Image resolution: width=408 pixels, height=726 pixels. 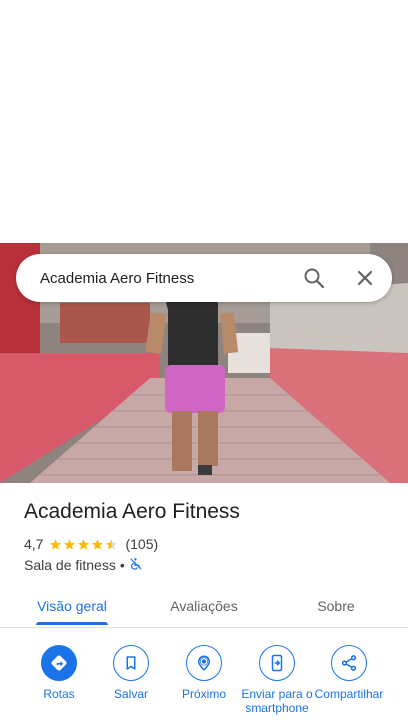 I want to click on send-to-phone-button: Enviar para o smartphone, so click(x=277, y=680).